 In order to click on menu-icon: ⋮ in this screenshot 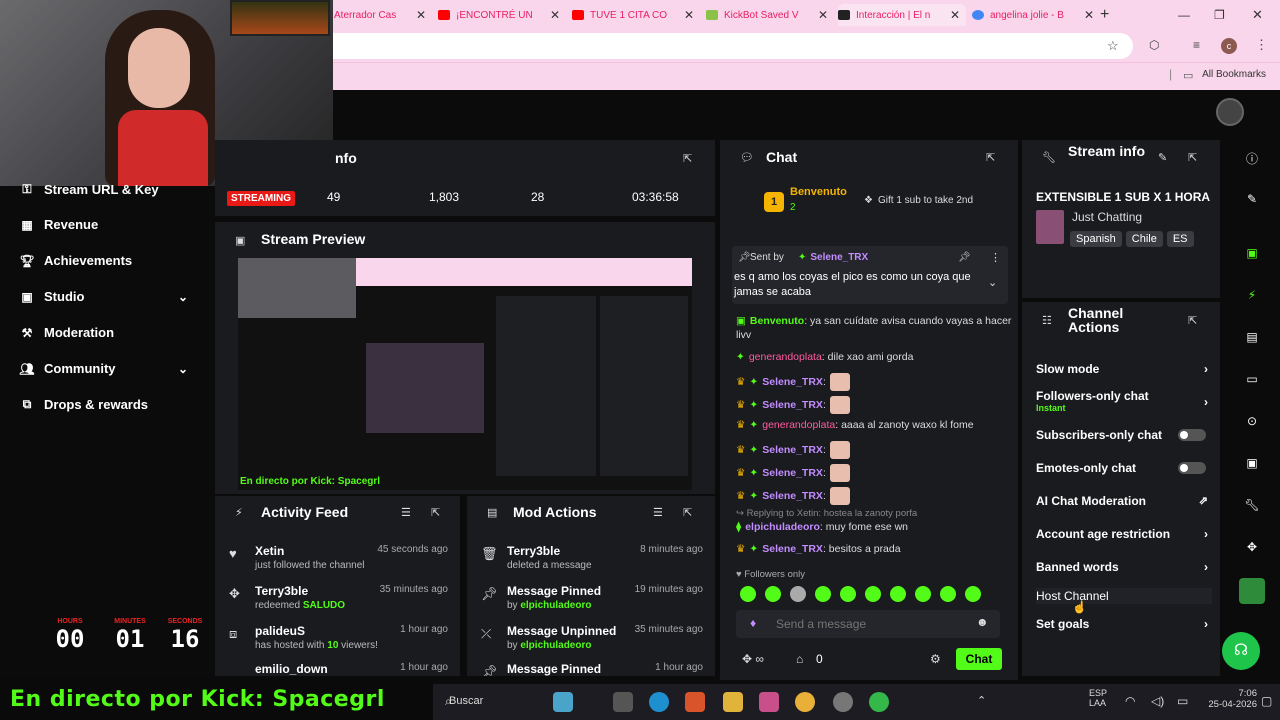, I will do `click(1261, 45)`.